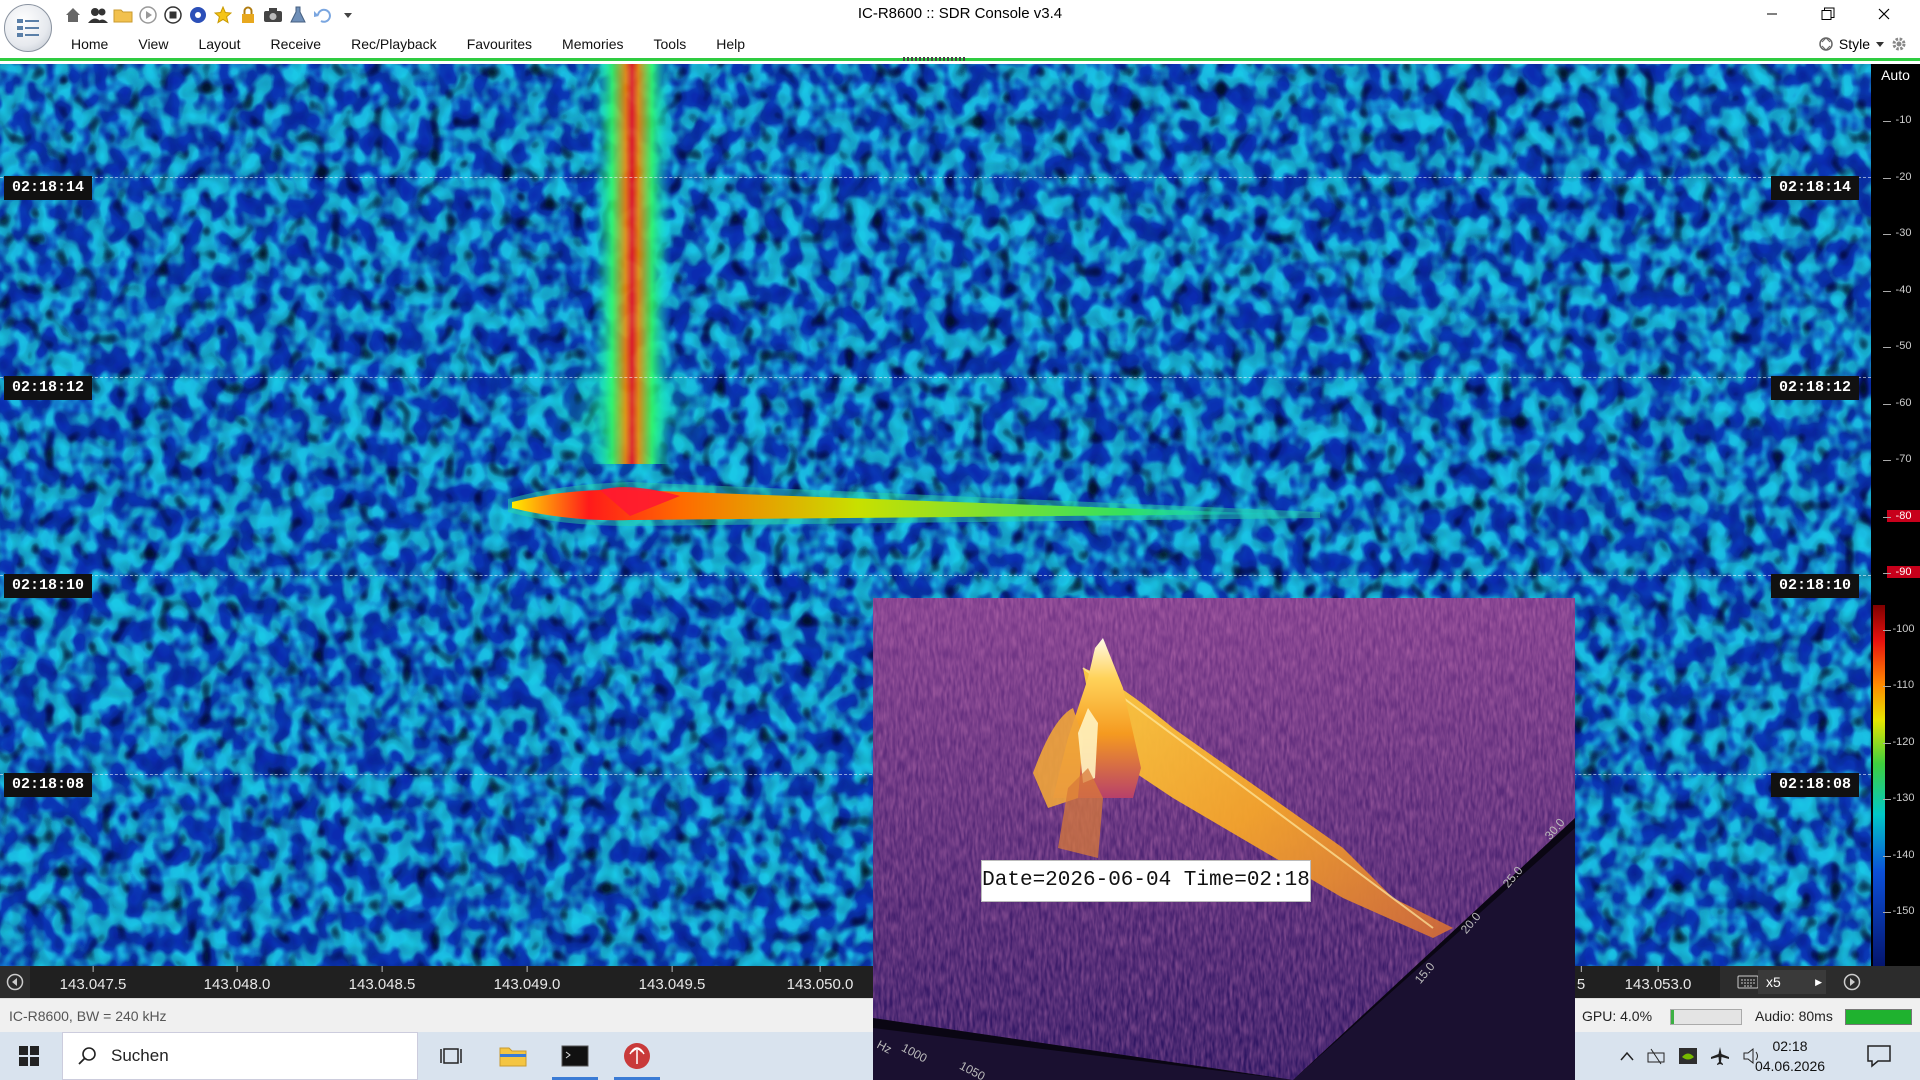 The width and height of the screenshot is (1920, 1080). Describe the element at coordinates (1790, 1066) in the screenshot. I see `clock-date: 04.06.2026` at that location.